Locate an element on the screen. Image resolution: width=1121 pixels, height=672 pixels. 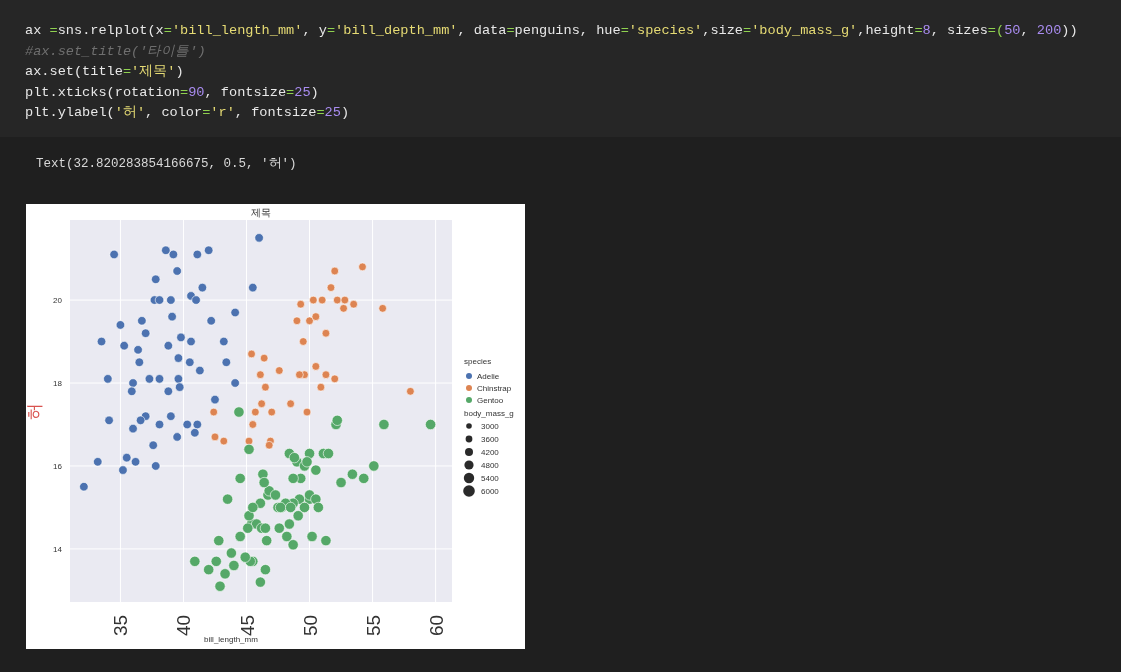
y-tick-label: 20 is located at coordinates (57, 300).